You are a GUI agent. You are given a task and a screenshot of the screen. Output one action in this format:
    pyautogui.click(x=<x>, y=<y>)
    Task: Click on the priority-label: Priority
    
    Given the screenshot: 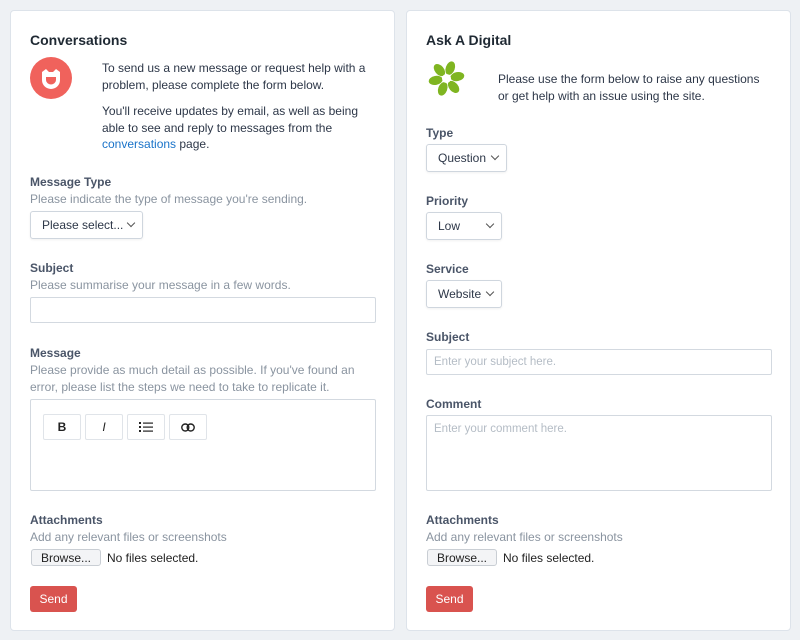 What is the action you would take?
    pyautogui.click(x=447, y=201)
    